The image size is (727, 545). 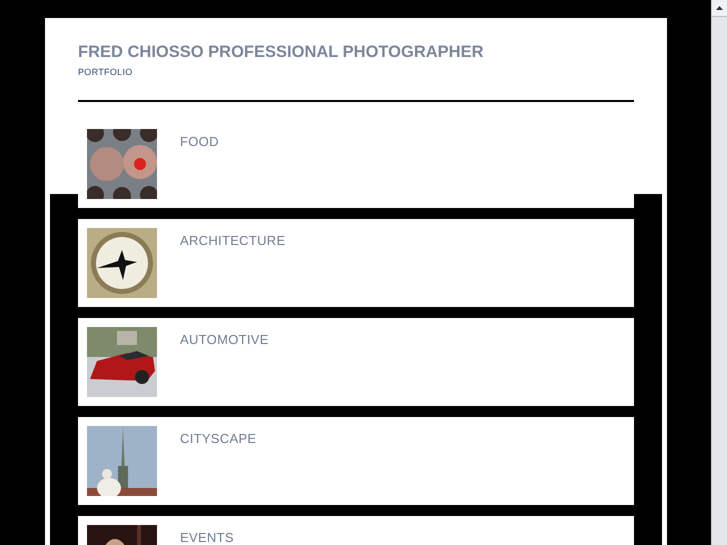 What do you see at coordinates (199, 141) in the screenshot?
I see `category-link: FOOD` at bounding box center [199, 141].